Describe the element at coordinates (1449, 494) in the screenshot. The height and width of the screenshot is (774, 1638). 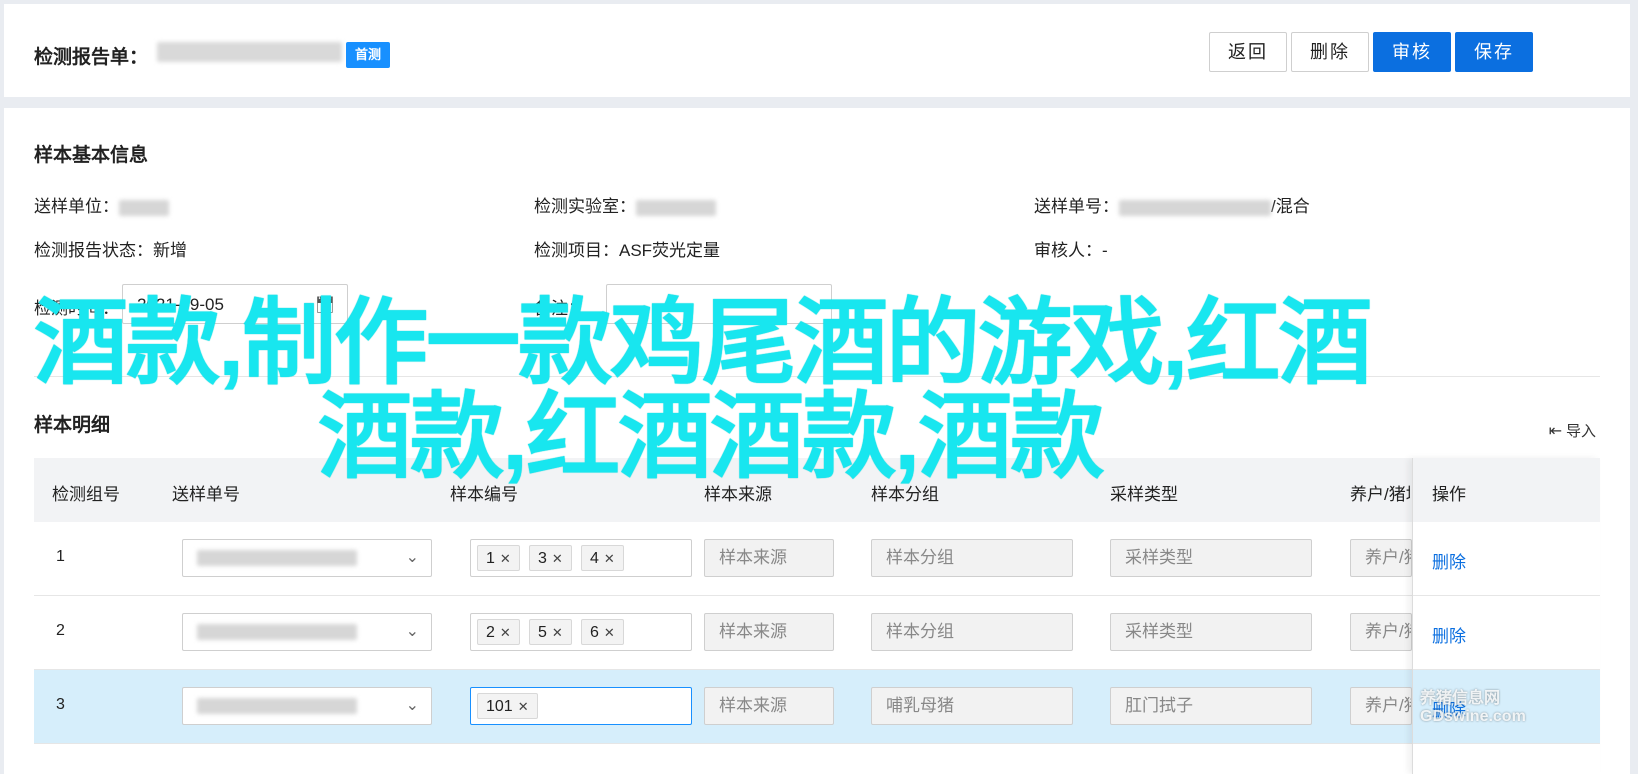
I see `col-action: 操作` at that location.